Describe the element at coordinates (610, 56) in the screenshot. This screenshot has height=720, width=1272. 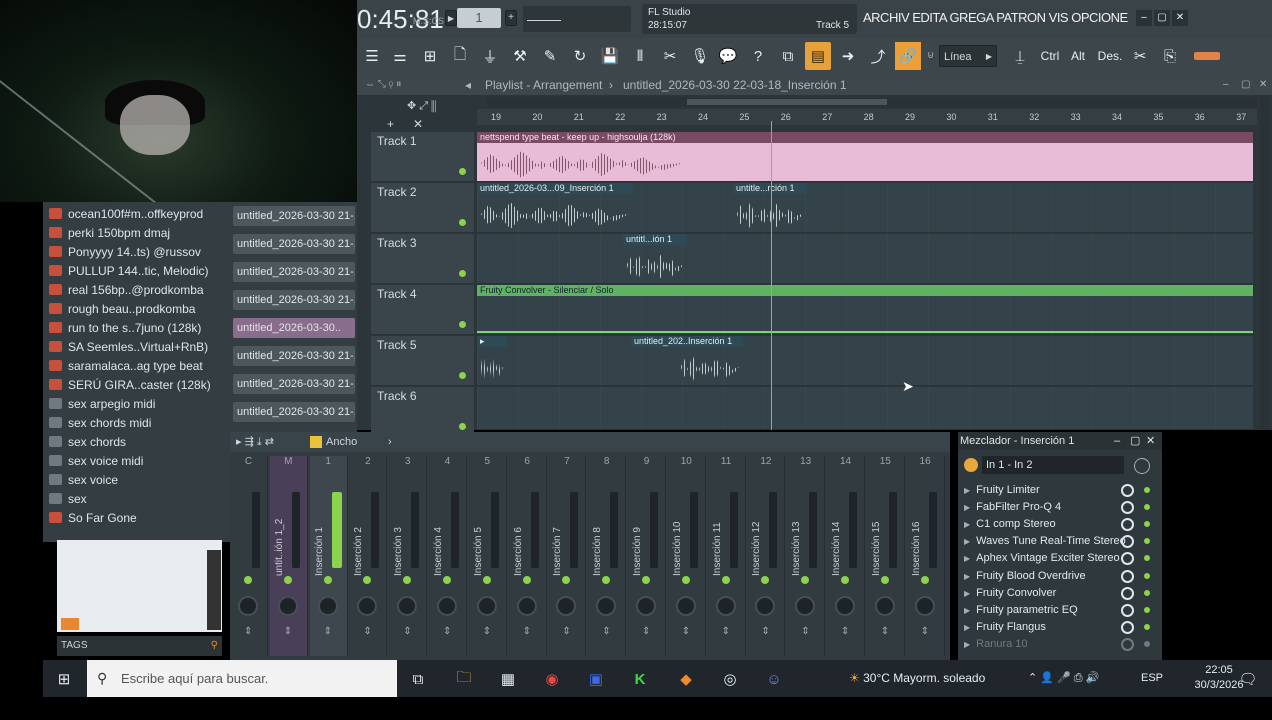
I see `save-icon: 💾` at that location.